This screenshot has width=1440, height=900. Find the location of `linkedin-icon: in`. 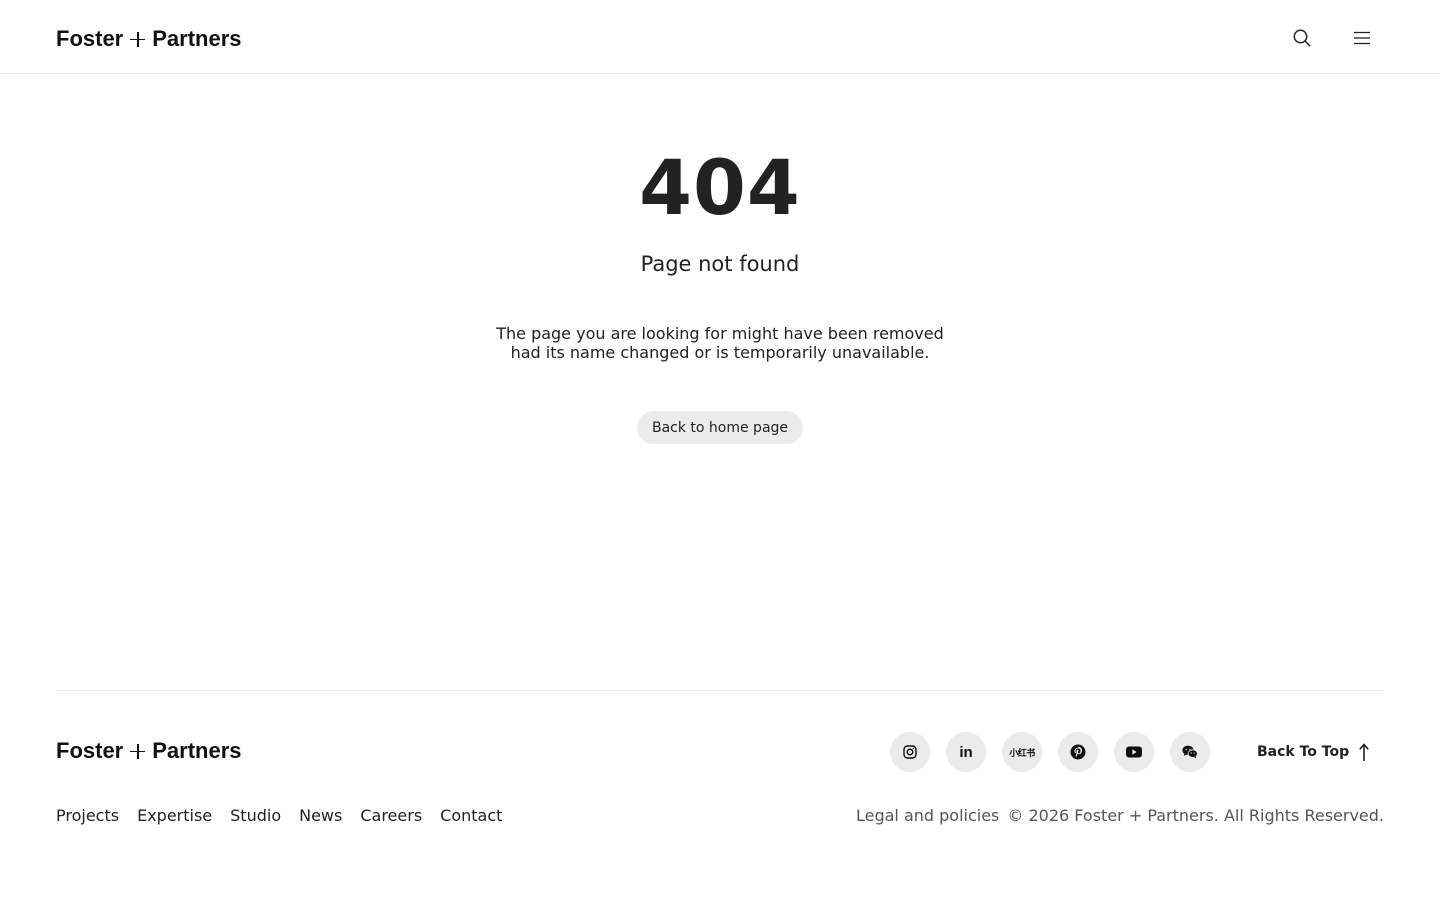

linkedin-icon: in is located at coordinates (966, 752).